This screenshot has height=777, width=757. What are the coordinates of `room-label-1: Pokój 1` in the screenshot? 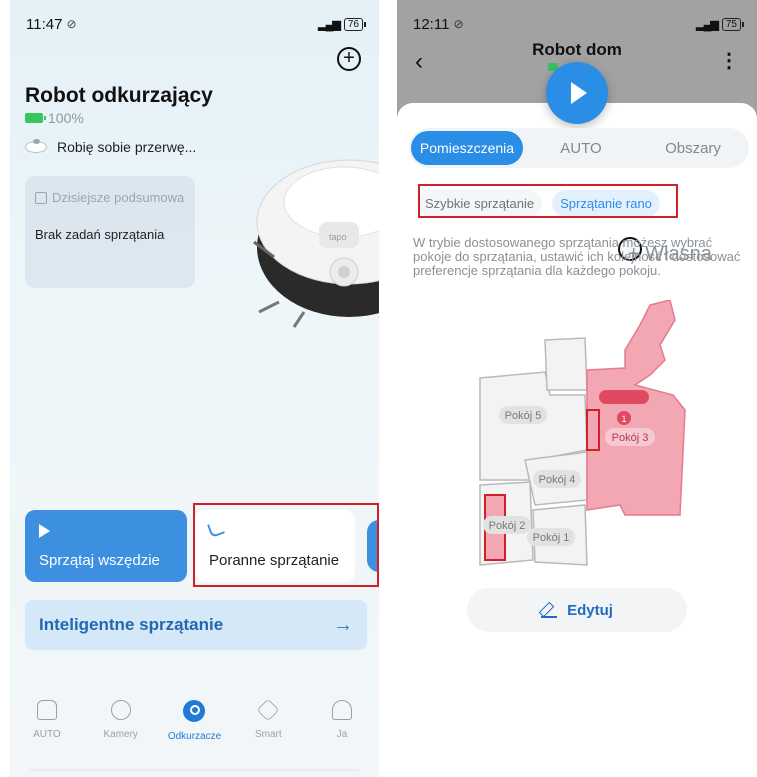 It's located at (551, 538).